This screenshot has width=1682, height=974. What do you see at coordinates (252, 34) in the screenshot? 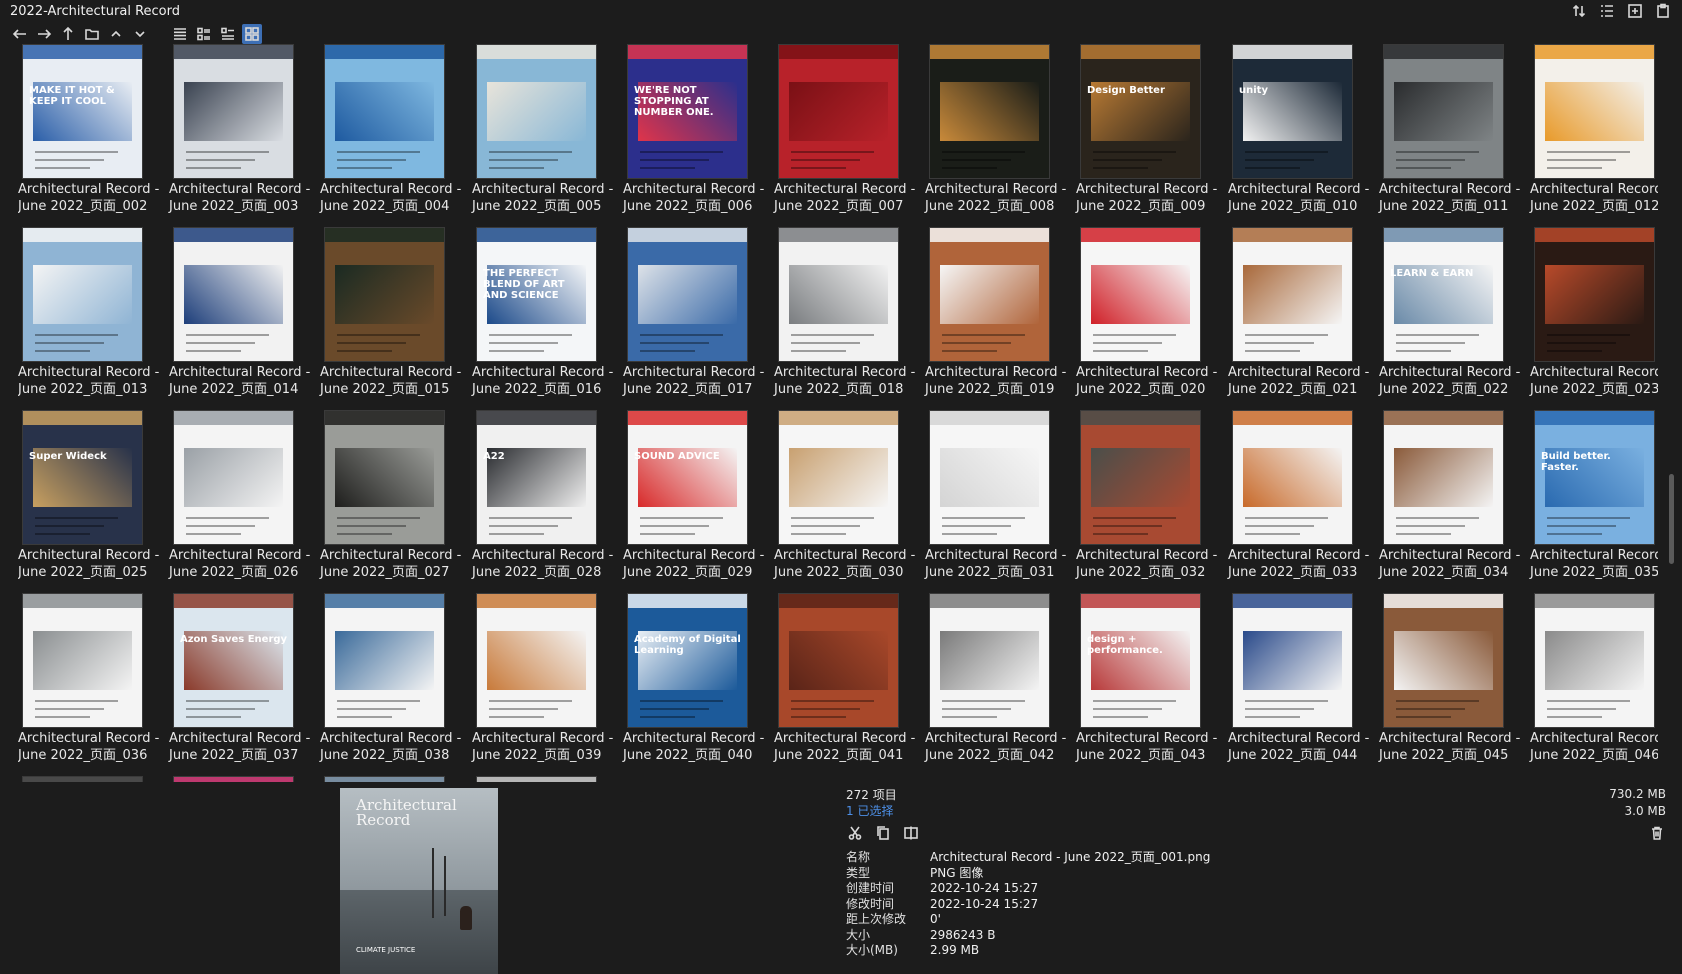
I see `thumbnail-view-icon` at bounding box center [252, 34].